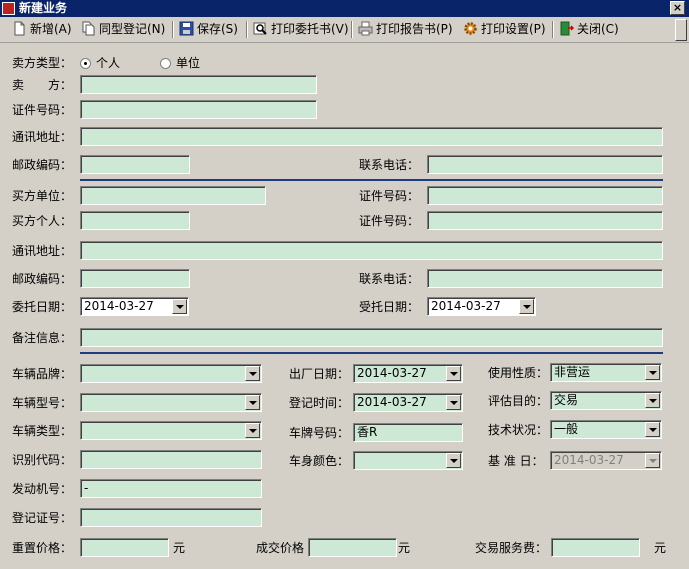 The width and height of the screenshot is (689, 569). I want to click on purpose-value: 交易, so click(566, 400).